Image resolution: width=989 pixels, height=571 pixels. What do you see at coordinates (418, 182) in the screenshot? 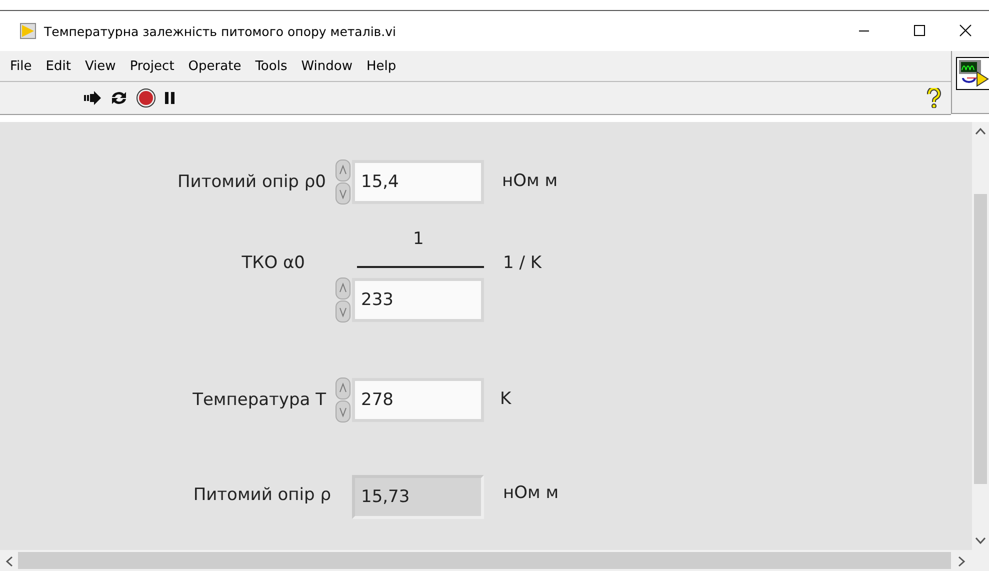
I see `numeric-field: 15,4` at bounding box center [418, 182].